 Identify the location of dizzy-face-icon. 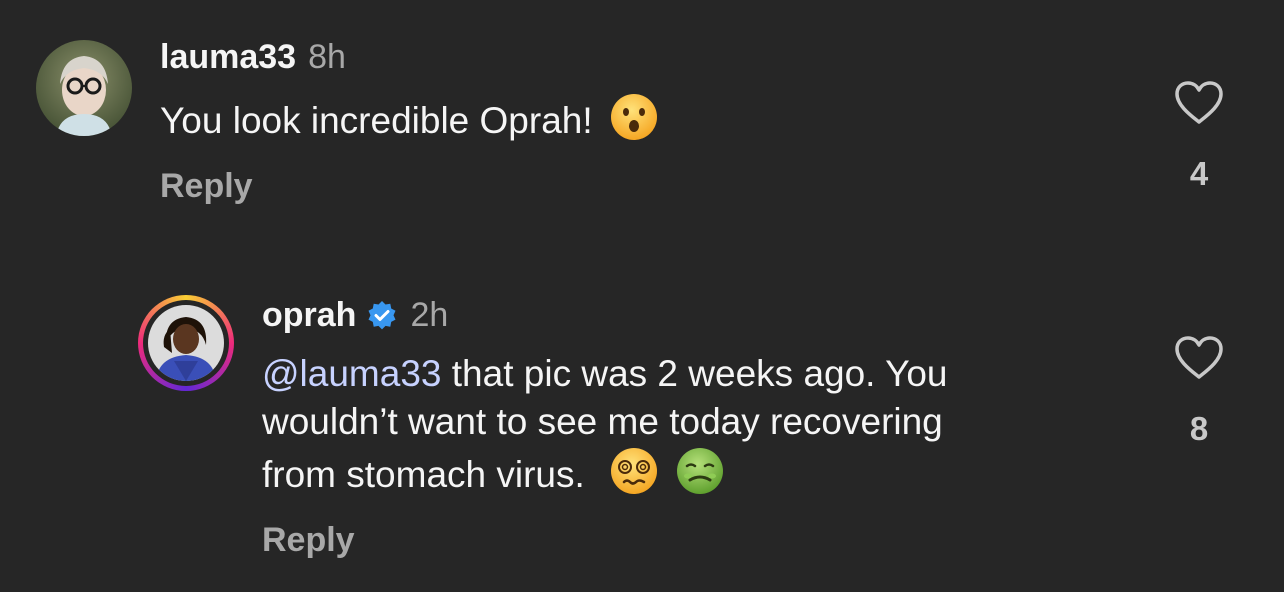
(634, 477).